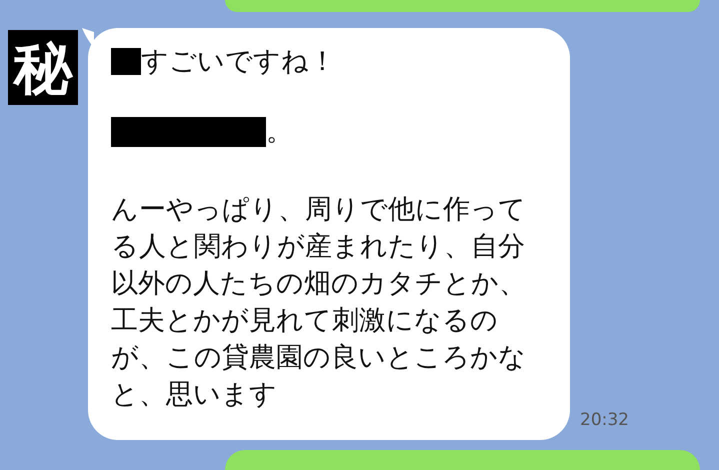 The image size is (719, 470). Describe the element at coordinates (279, 132) in the screenshot. I see `message-text: 。` at that location.